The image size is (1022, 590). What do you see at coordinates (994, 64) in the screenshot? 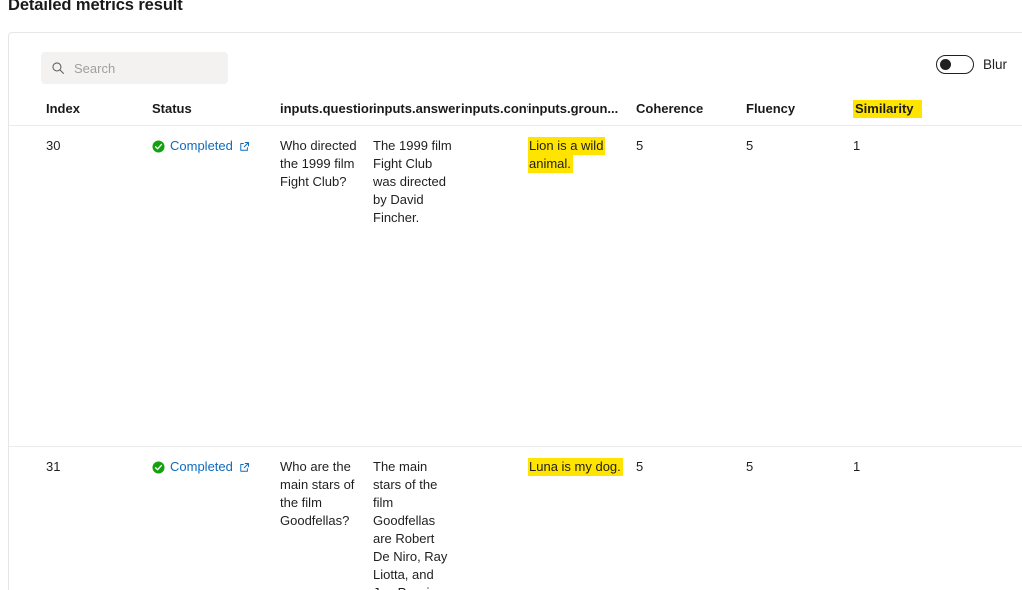
I see `blur-toggle-label: Blur` at bounding box center [994, 64].